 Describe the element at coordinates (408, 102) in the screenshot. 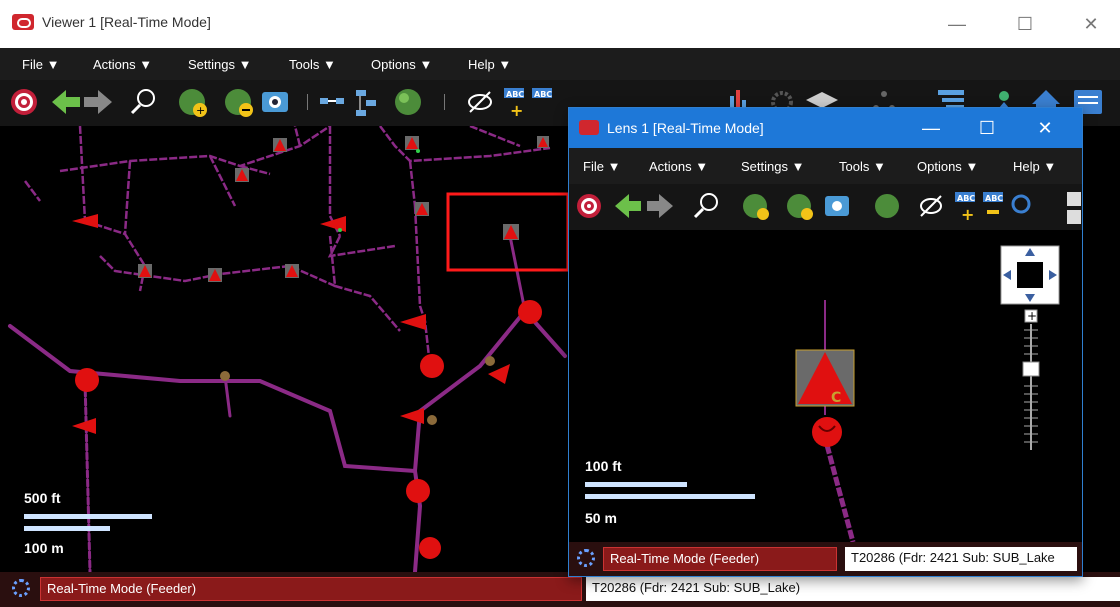

I see `globe-icon` at that location.